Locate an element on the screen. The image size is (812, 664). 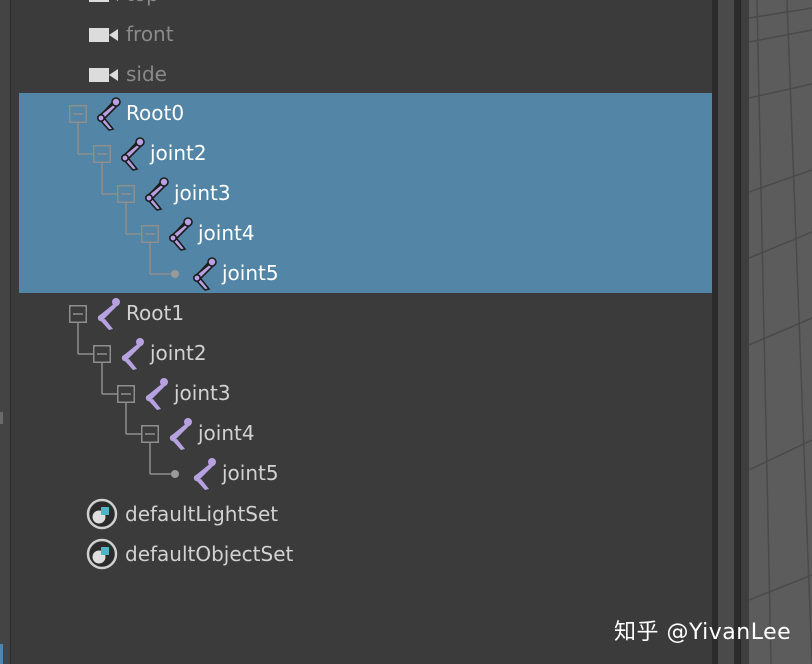
outliner-item-joint: Root0 is located at coordinates (365, 113).